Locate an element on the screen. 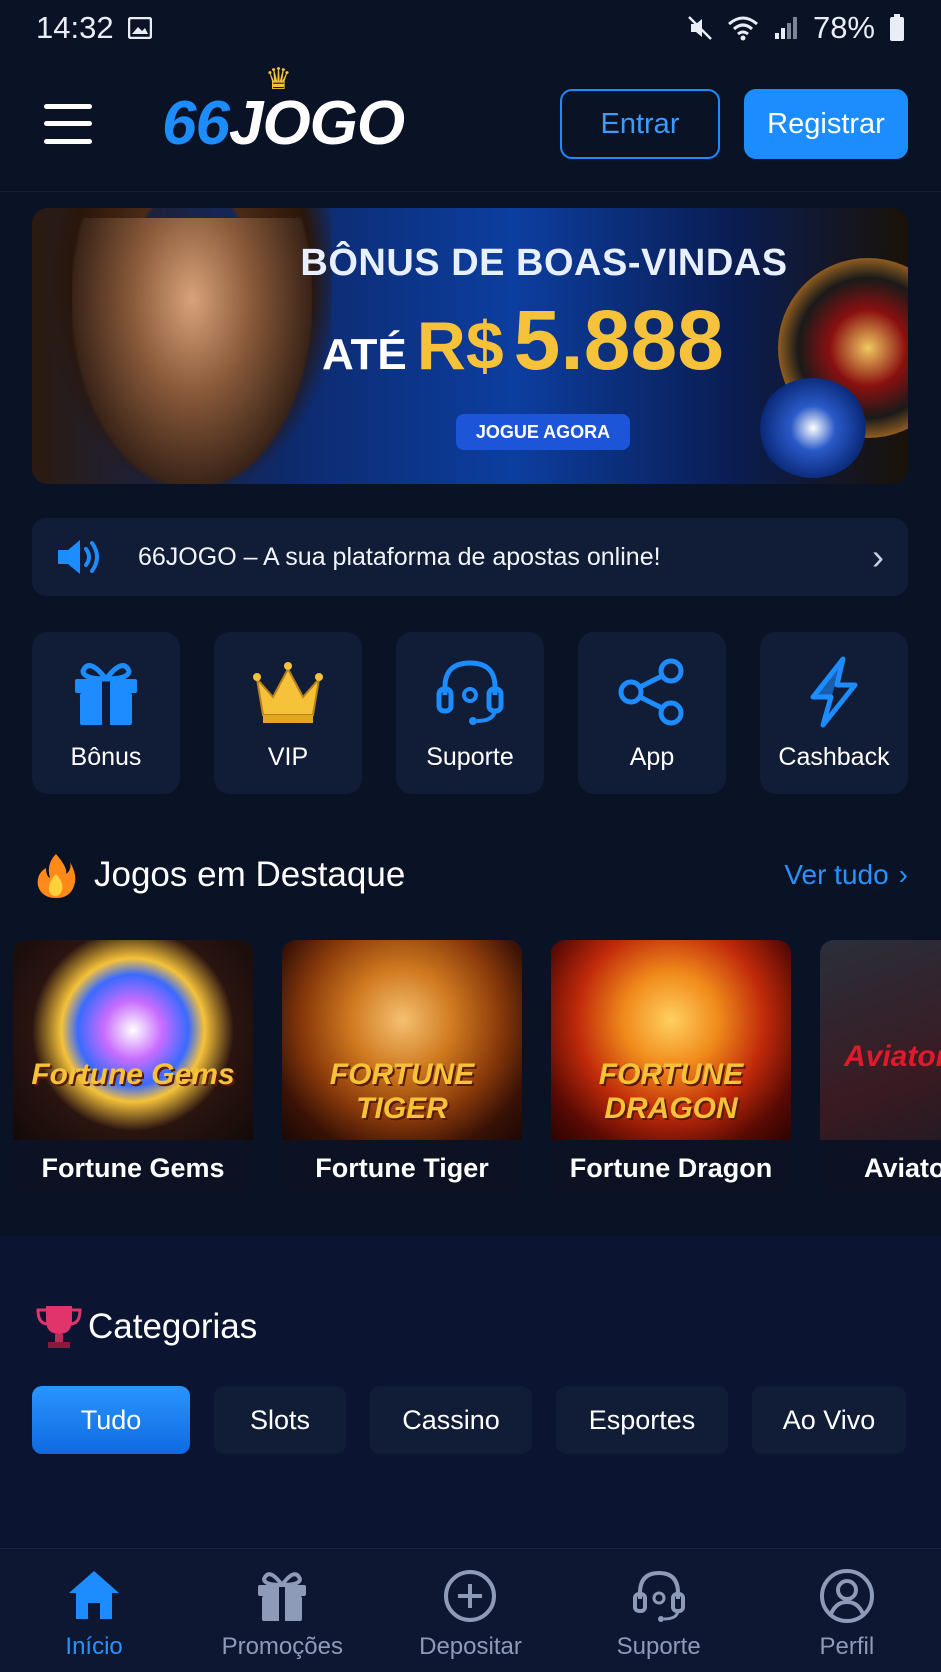 This screenshot has height=1672, width=941. app-header: ♛ 66JOGO Entrar Registrar is located at coordinates (470, 124).